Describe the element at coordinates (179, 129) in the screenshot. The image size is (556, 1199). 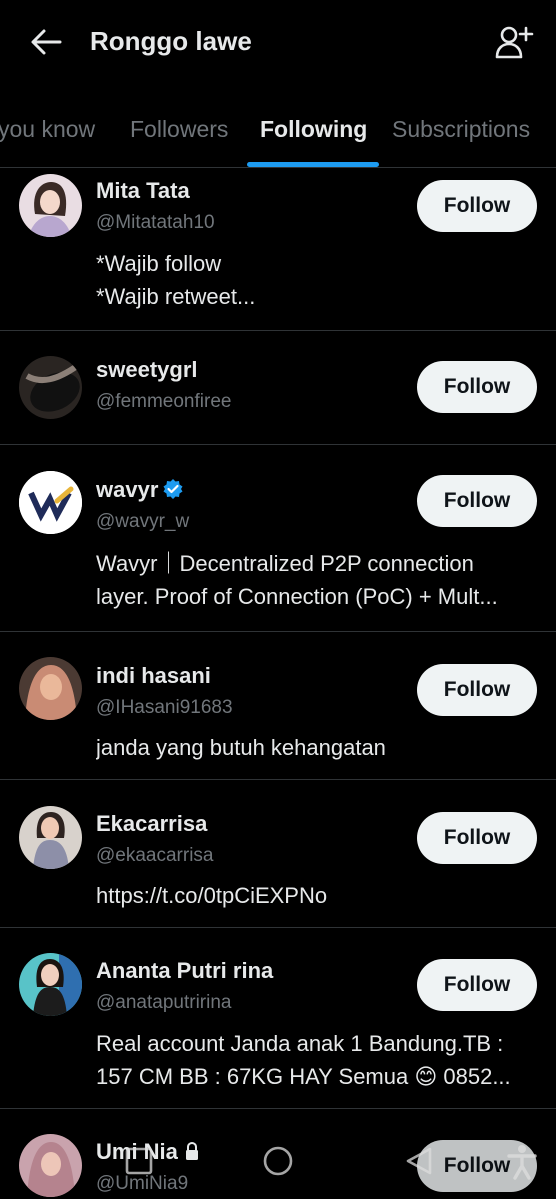
I see `tab-followers: Followers` at that location.